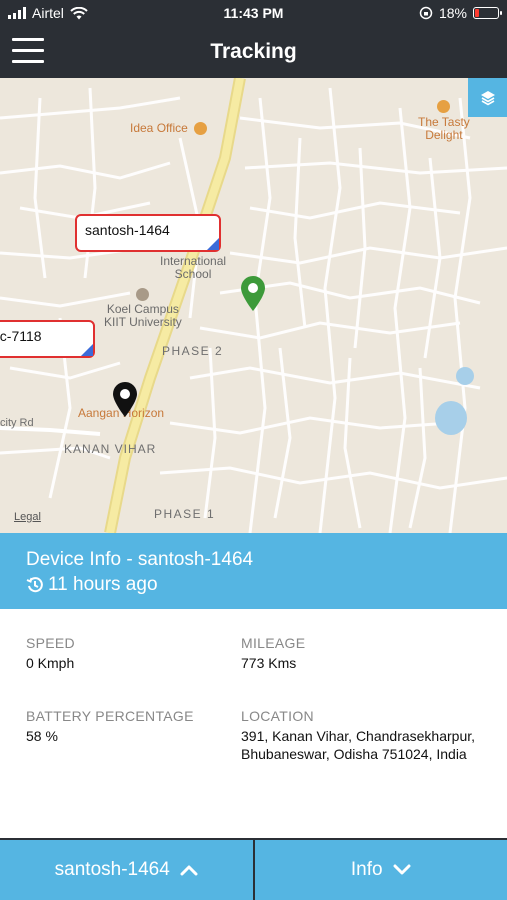  I want to click on tab-info-label: Info, so click(366, 869).